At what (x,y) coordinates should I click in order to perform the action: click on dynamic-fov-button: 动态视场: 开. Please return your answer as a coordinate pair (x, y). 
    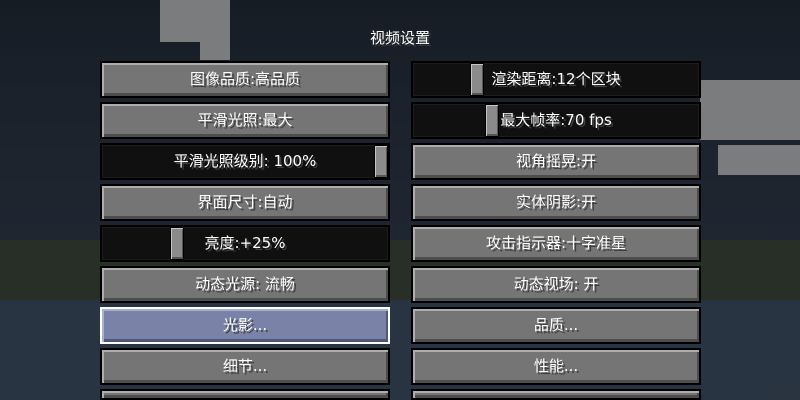
    Looking at the image, I should click on (556, 284).